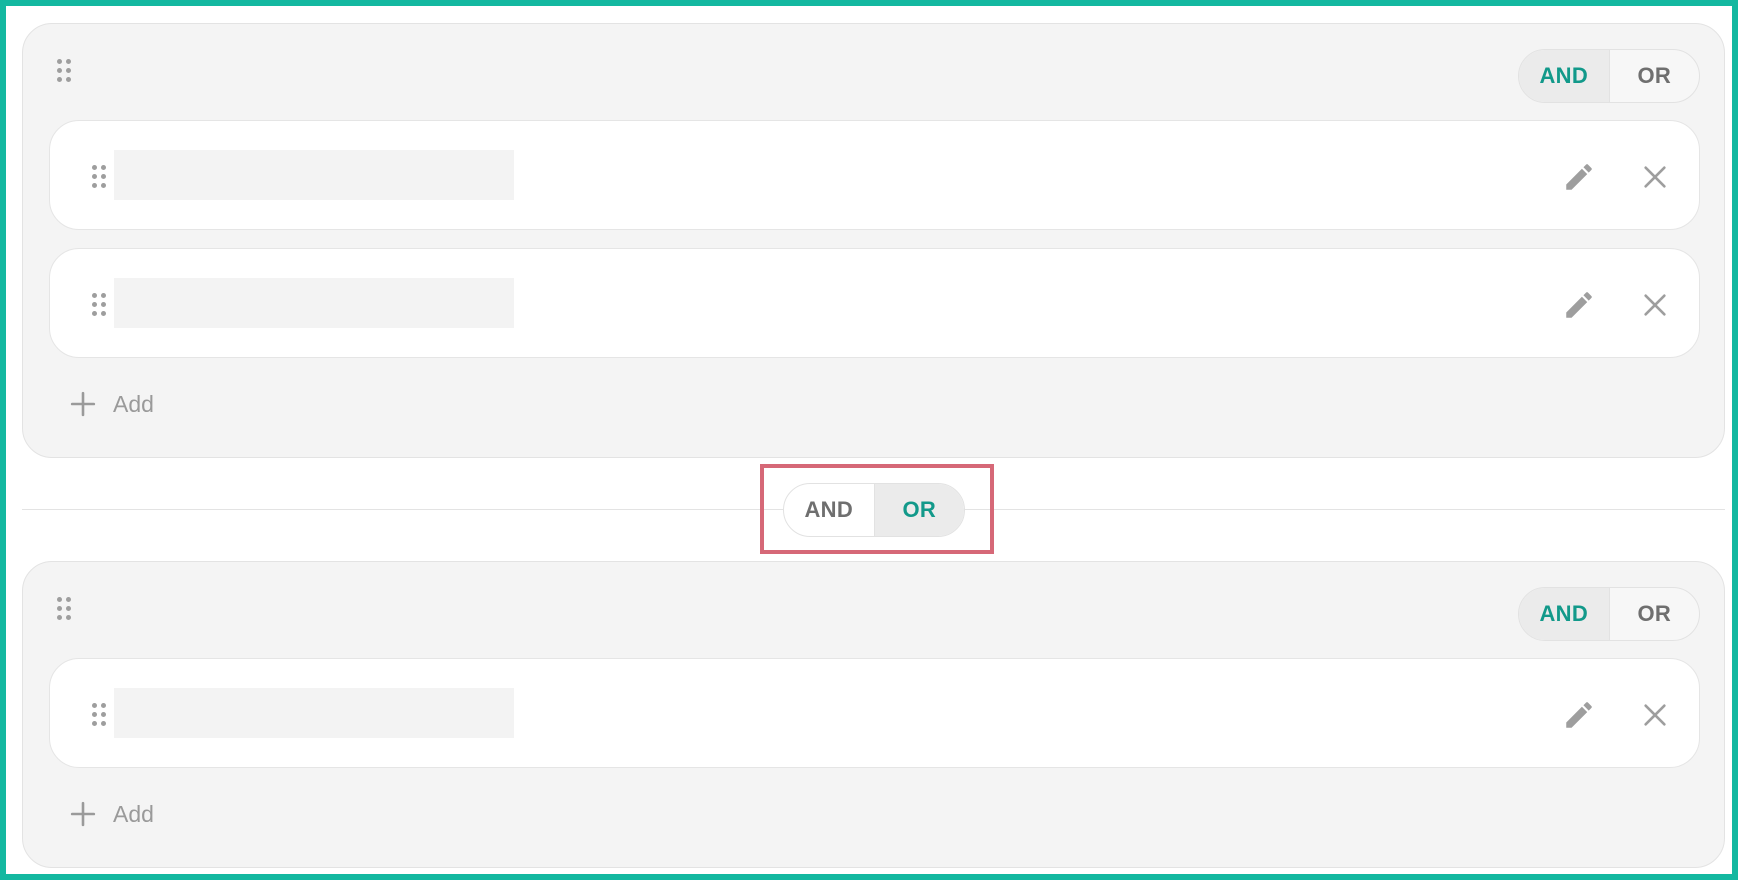 This screenshot has width=1738, height=880. What do you see at coordinates (829, 510) in the screenshot?
I see `connector-and-button: AND` at bounding box center [829, 510].